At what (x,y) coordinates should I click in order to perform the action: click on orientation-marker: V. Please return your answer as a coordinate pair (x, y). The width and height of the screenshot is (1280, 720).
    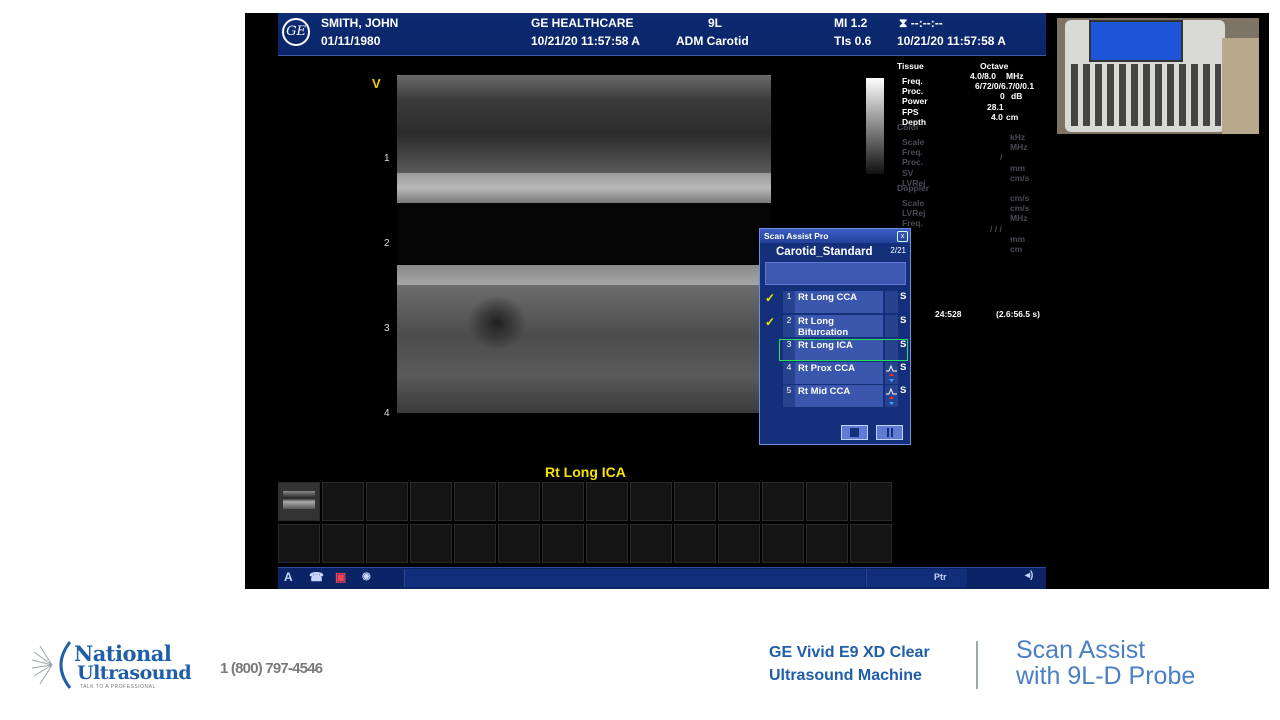
    Looking at the image, I should click on (376, 83).